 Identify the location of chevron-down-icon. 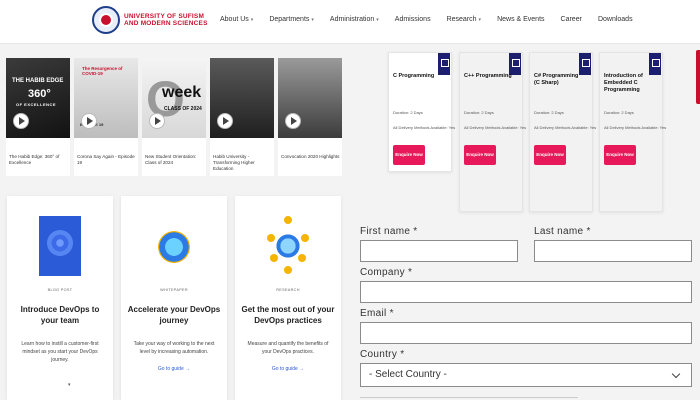
(676, 374).